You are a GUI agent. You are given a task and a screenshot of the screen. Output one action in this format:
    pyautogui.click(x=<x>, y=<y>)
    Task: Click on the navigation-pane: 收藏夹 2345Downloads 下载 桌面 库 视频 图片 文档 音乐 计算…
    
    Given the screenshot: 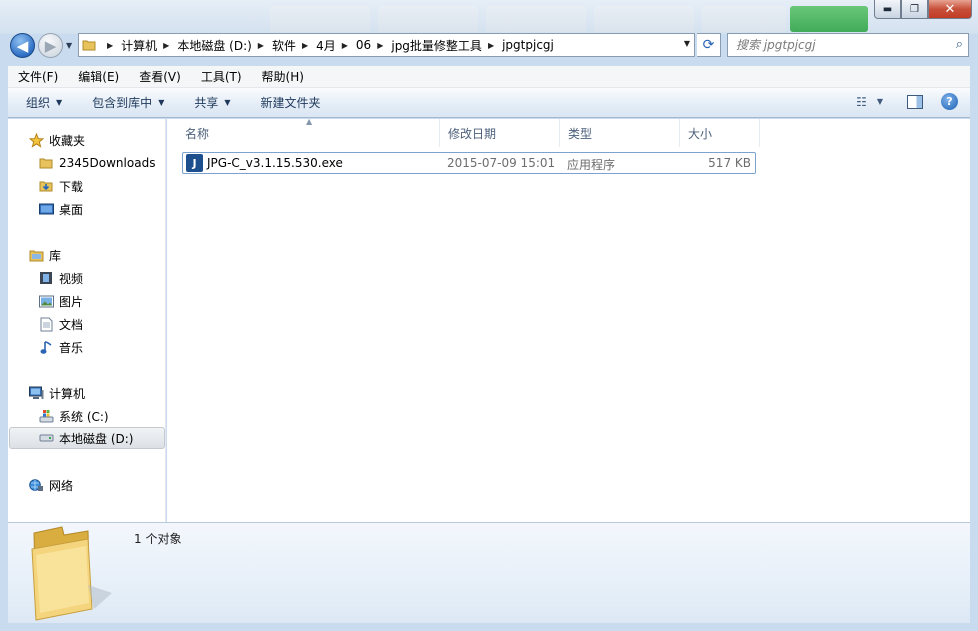 What is the action you would take?
    pyautogui.click(x=87, y=320)
    